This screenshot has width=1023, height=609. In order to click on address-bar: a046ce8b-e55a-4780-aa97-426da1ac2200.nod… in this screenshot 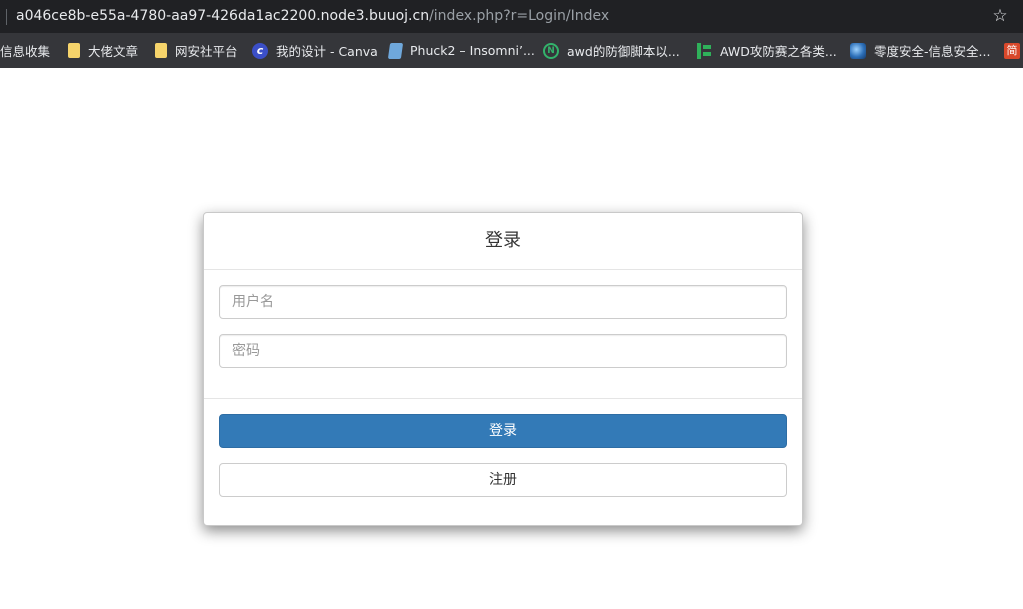, I will do `click(511, 16)`.